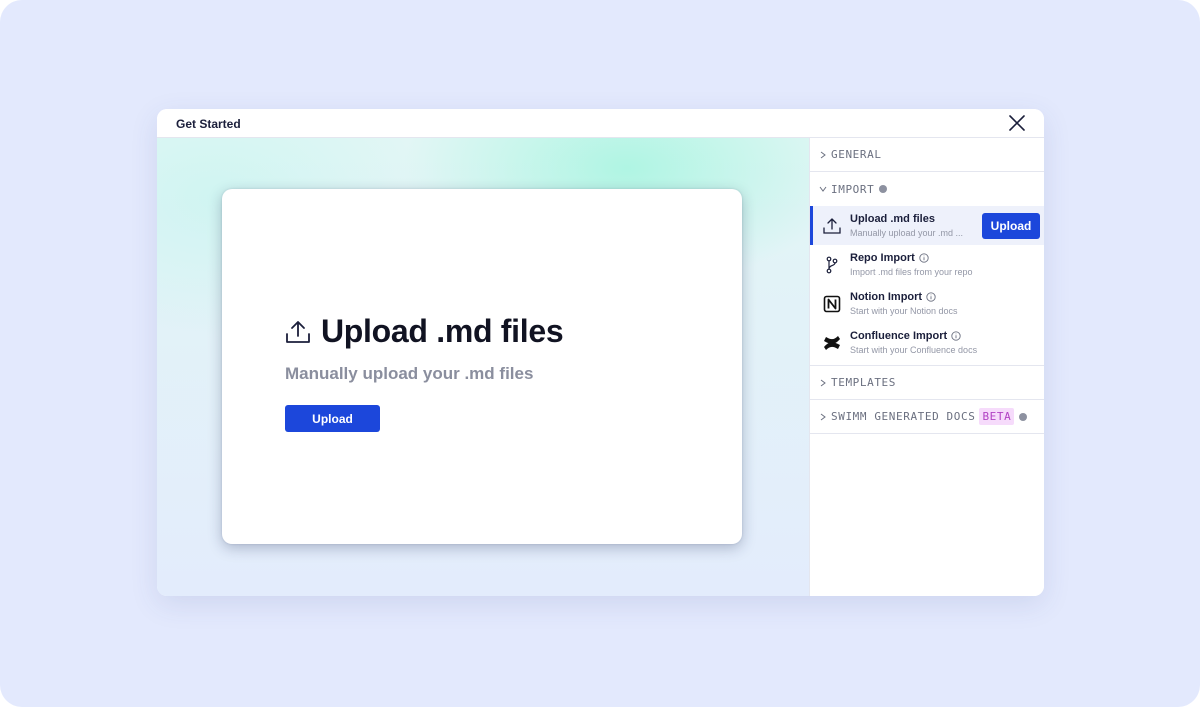  What do you see at coordinates (927, 155) in the screenshot?
I see `section-general: GENERAL` at bounding box center [927, 155].